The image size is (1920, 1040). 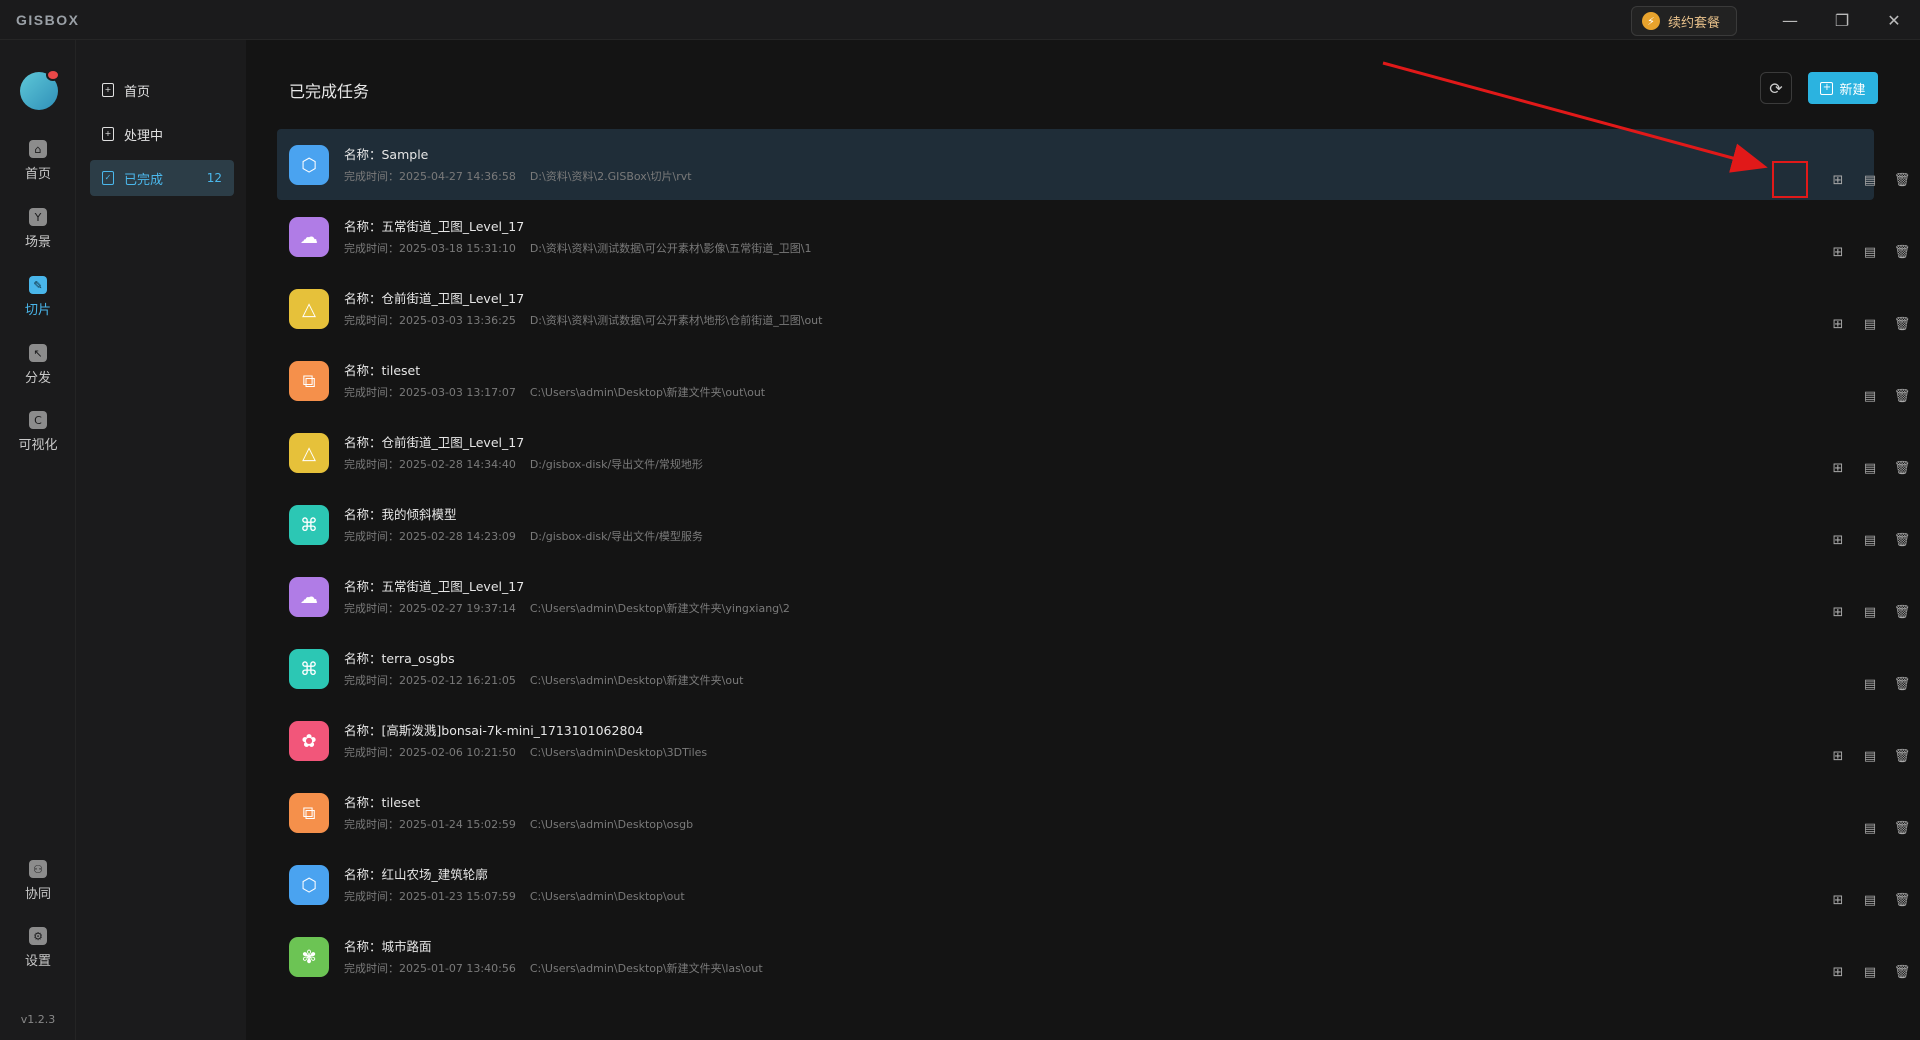 What do you see at coordinates (1694, 23) in the screenshot?
I see `renew-plan-label: 续约套餐` at bounding box center [1694, 23].